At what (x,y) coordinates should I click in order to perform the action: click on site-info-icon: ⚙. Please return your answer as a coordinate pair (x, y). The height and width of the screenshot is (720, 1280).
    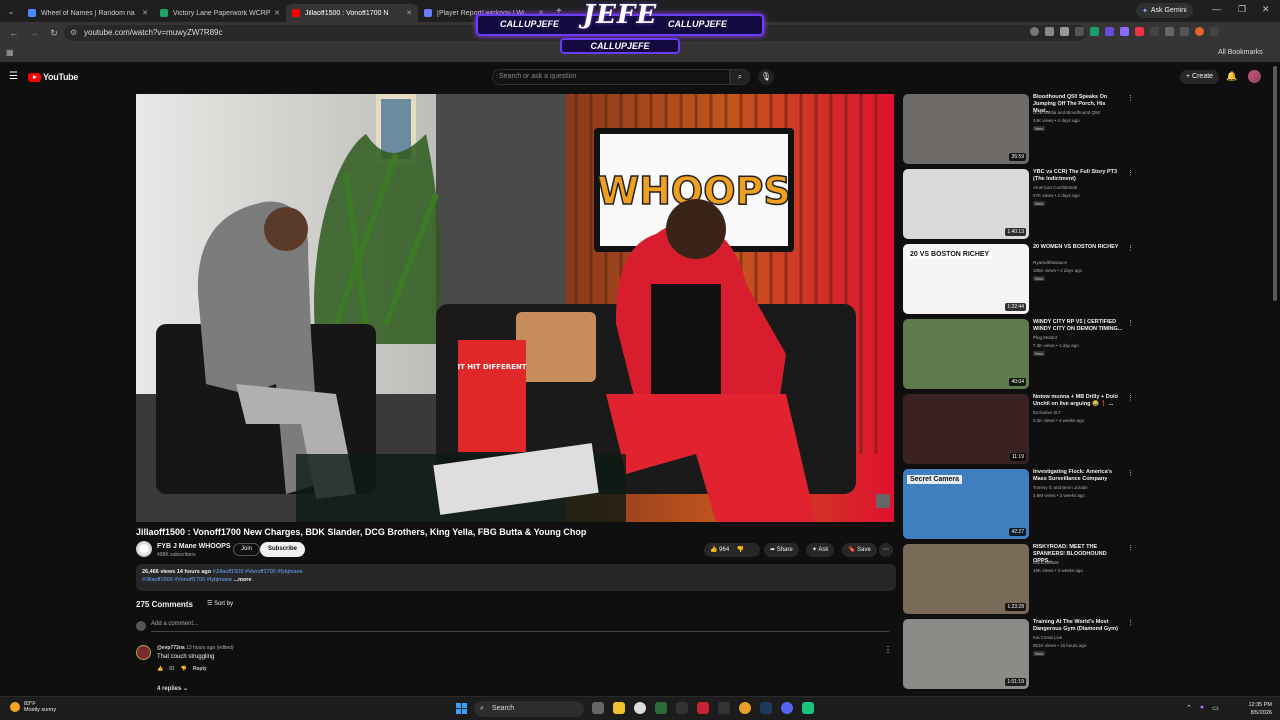
    Looking at the image, I should click on (73, 33).